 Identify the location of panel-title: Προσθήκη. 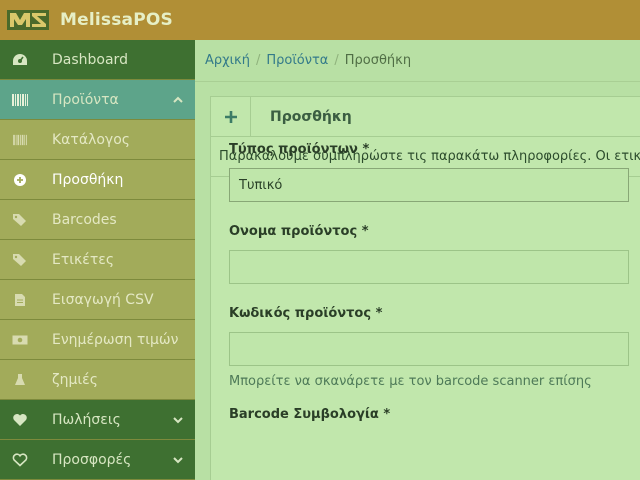
(311, 116).